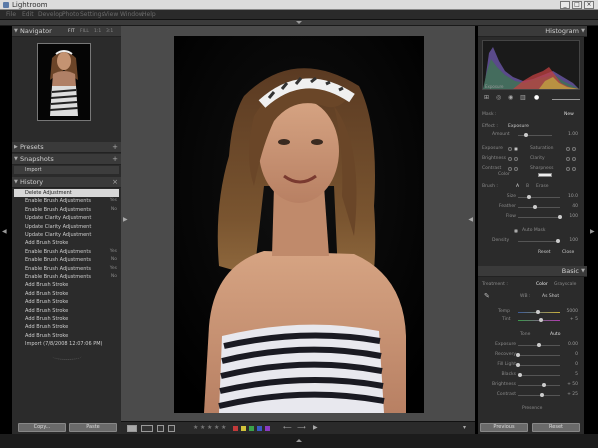 This screenshot has height=448, width=598. What do you see at coordinates (538, 241) in the screenshot?
I see `density-slider` at bounding box center [538, 241].